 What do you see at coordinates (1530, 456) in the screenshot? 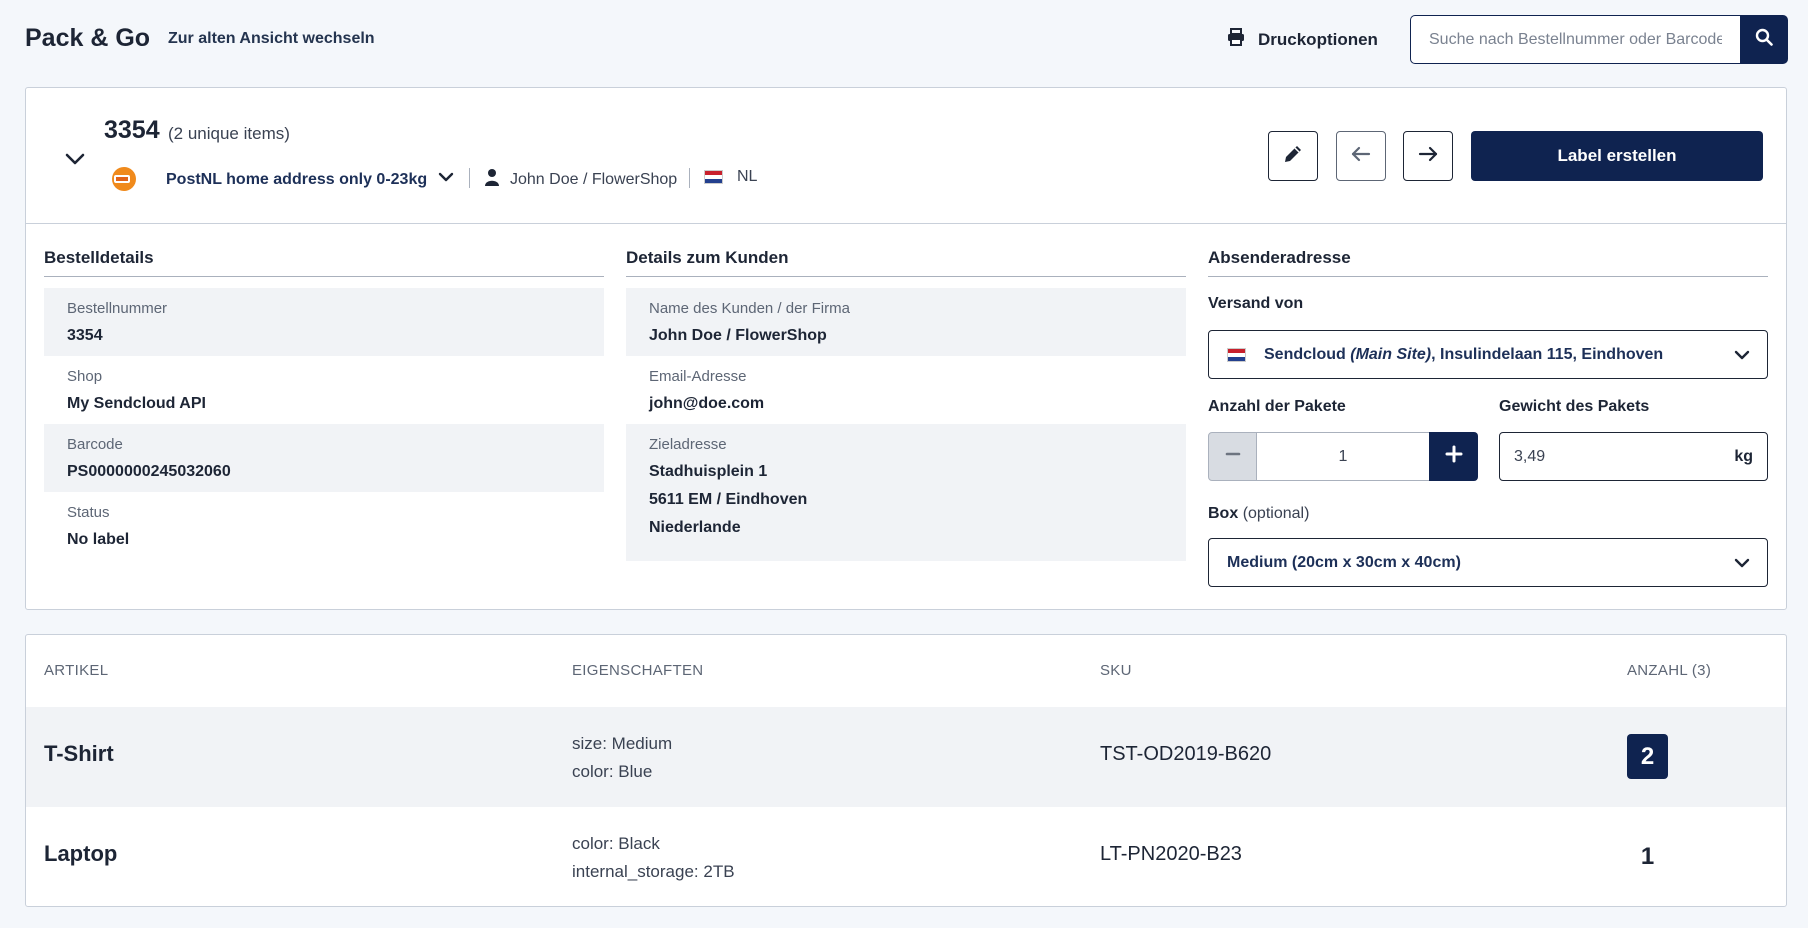
I see `weight-value: 3,49` at bounding box center [1530, 456].